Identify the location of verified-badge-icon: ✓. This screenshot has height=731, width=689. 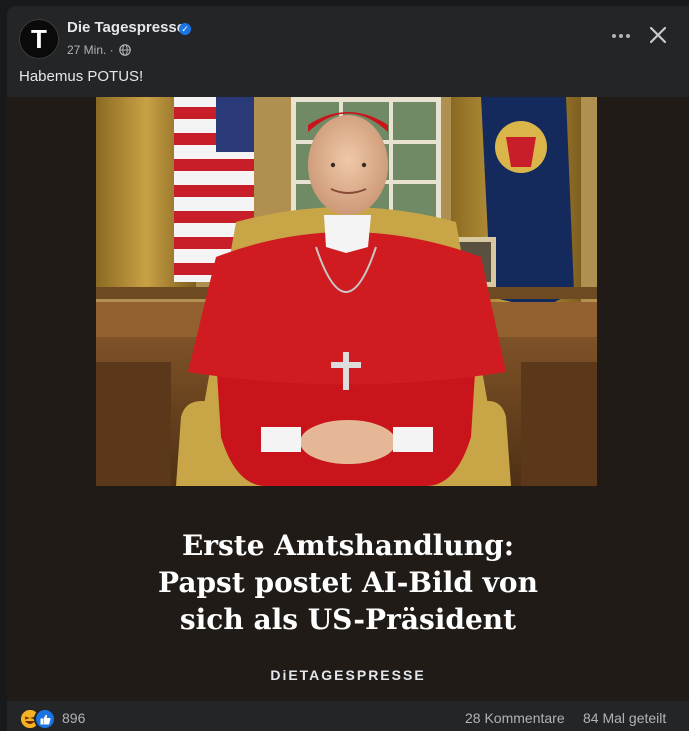
(185, 29).